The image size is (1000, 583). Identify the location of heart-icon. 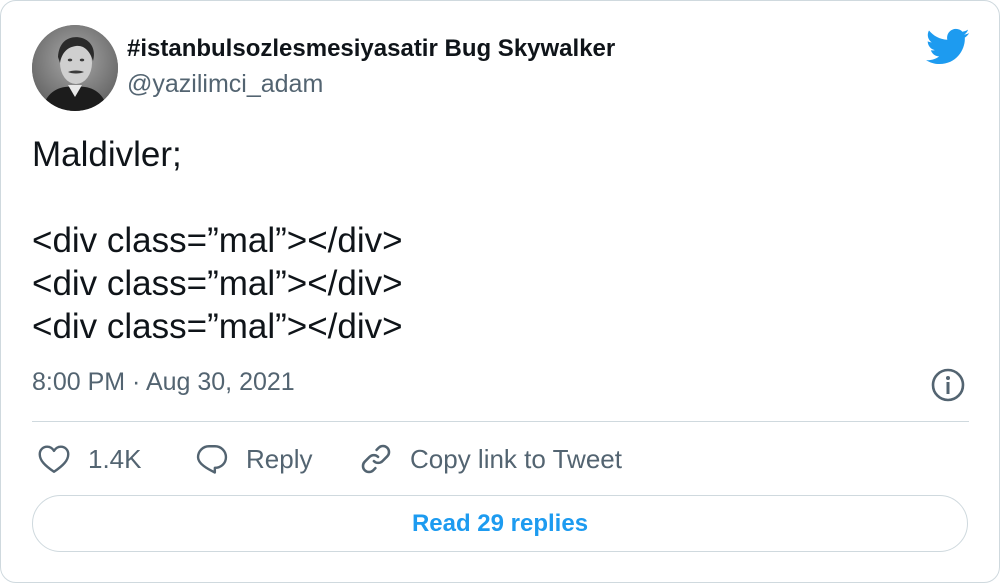
(54, 459).